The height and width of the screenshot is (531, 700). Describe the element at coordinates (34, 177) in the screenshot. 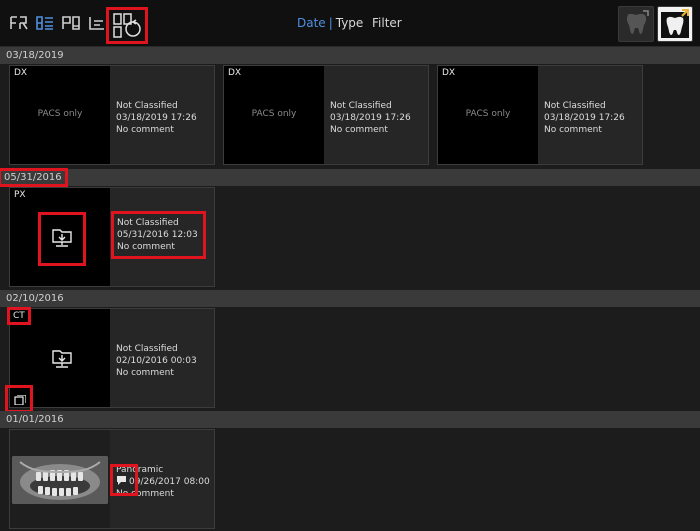

I see `date-label-highlighted: 05/31/2016` at that location.